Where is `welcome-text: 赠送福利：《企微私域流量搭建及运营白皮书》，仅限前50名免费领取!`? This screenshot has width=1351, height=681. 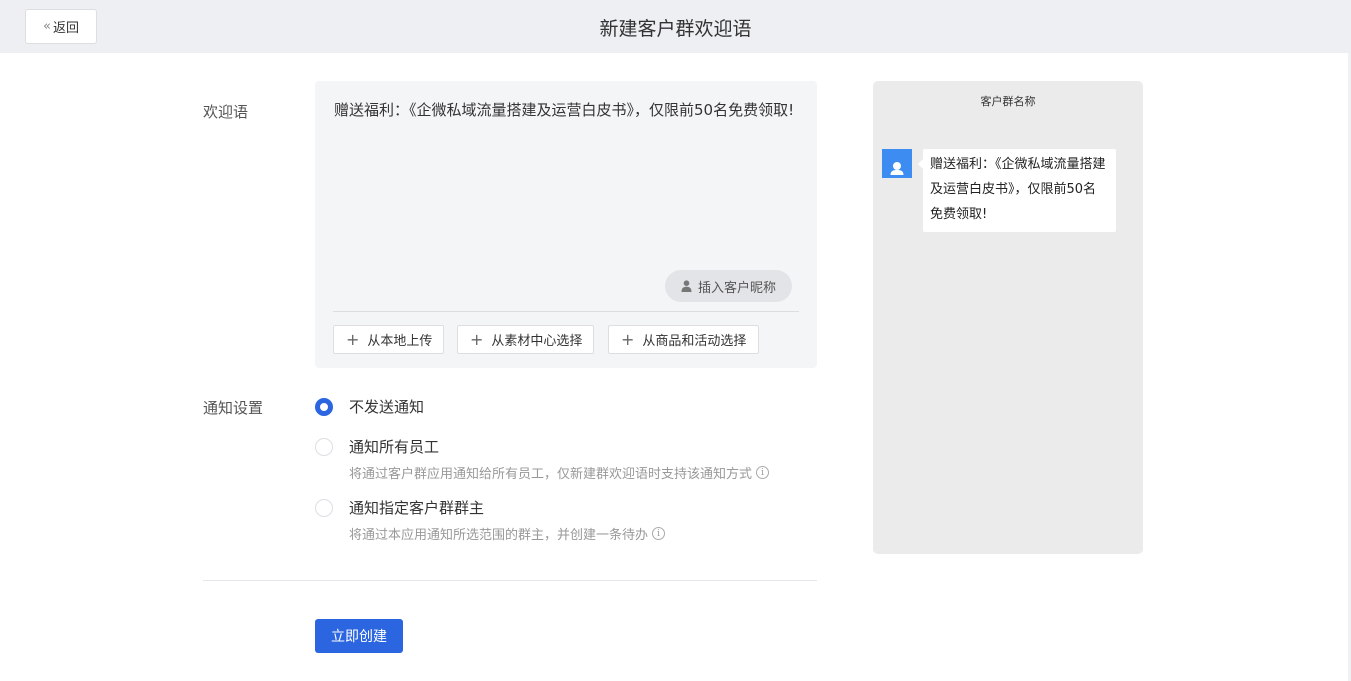
welcome-text: 赠送福利：《企微私域流量搭建及运营白皮书》，仅限前50名免费领取! is located at coordinates (569, 110).